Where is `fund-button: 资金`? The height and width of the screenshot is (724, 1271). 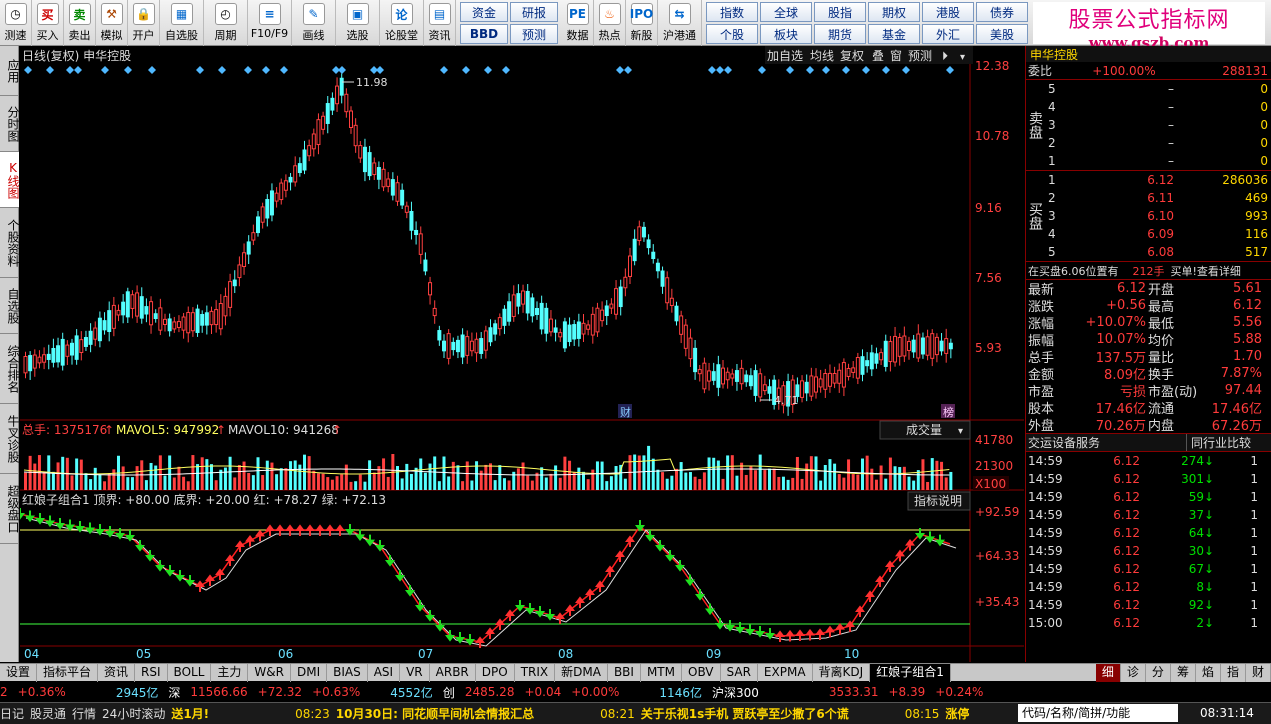 fund-button: 资金 is located at coordinates (484, 12).